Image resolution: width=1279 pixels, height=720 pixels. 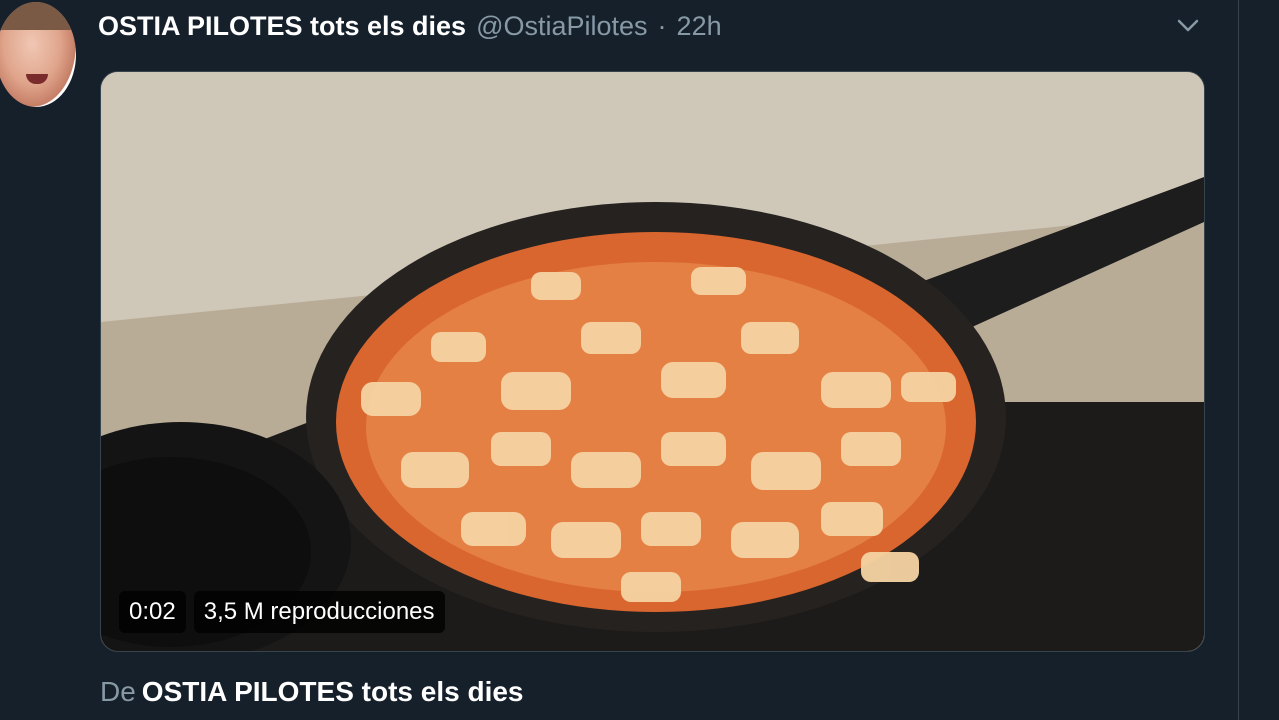 I want to click on attribution-prefix: De, so click(x=118, y=691).